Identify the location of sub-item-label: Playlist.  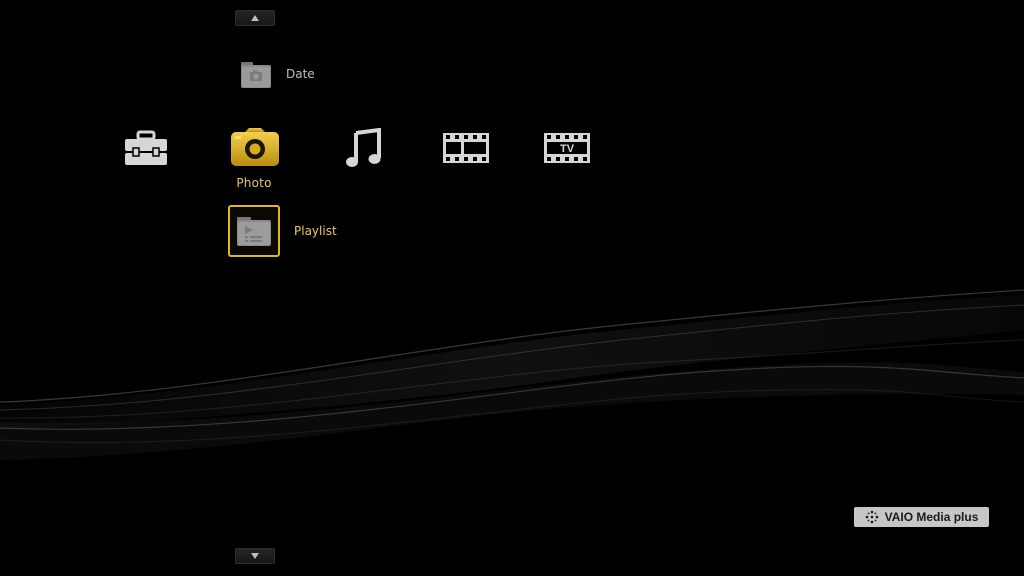
(315, 231).